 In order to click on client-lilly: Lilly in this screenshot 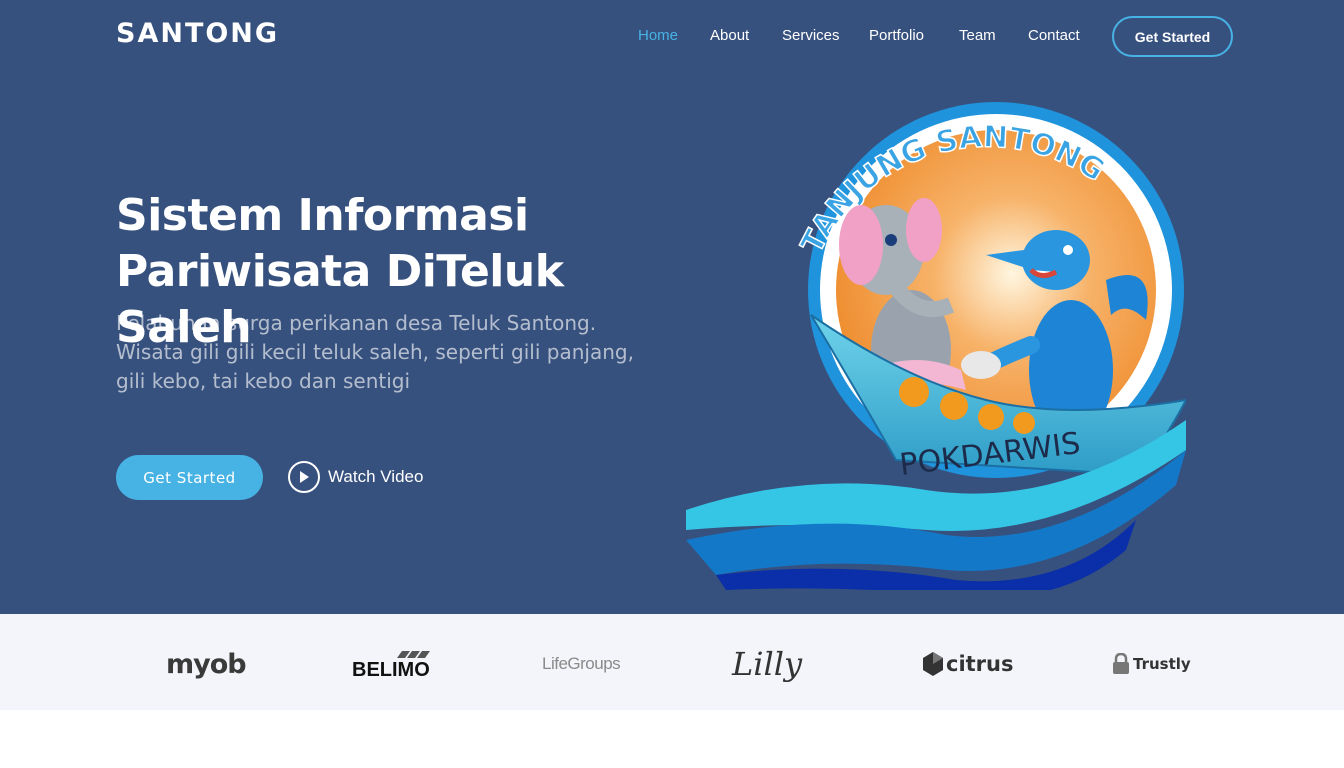, I will do `click(767, 664)`.